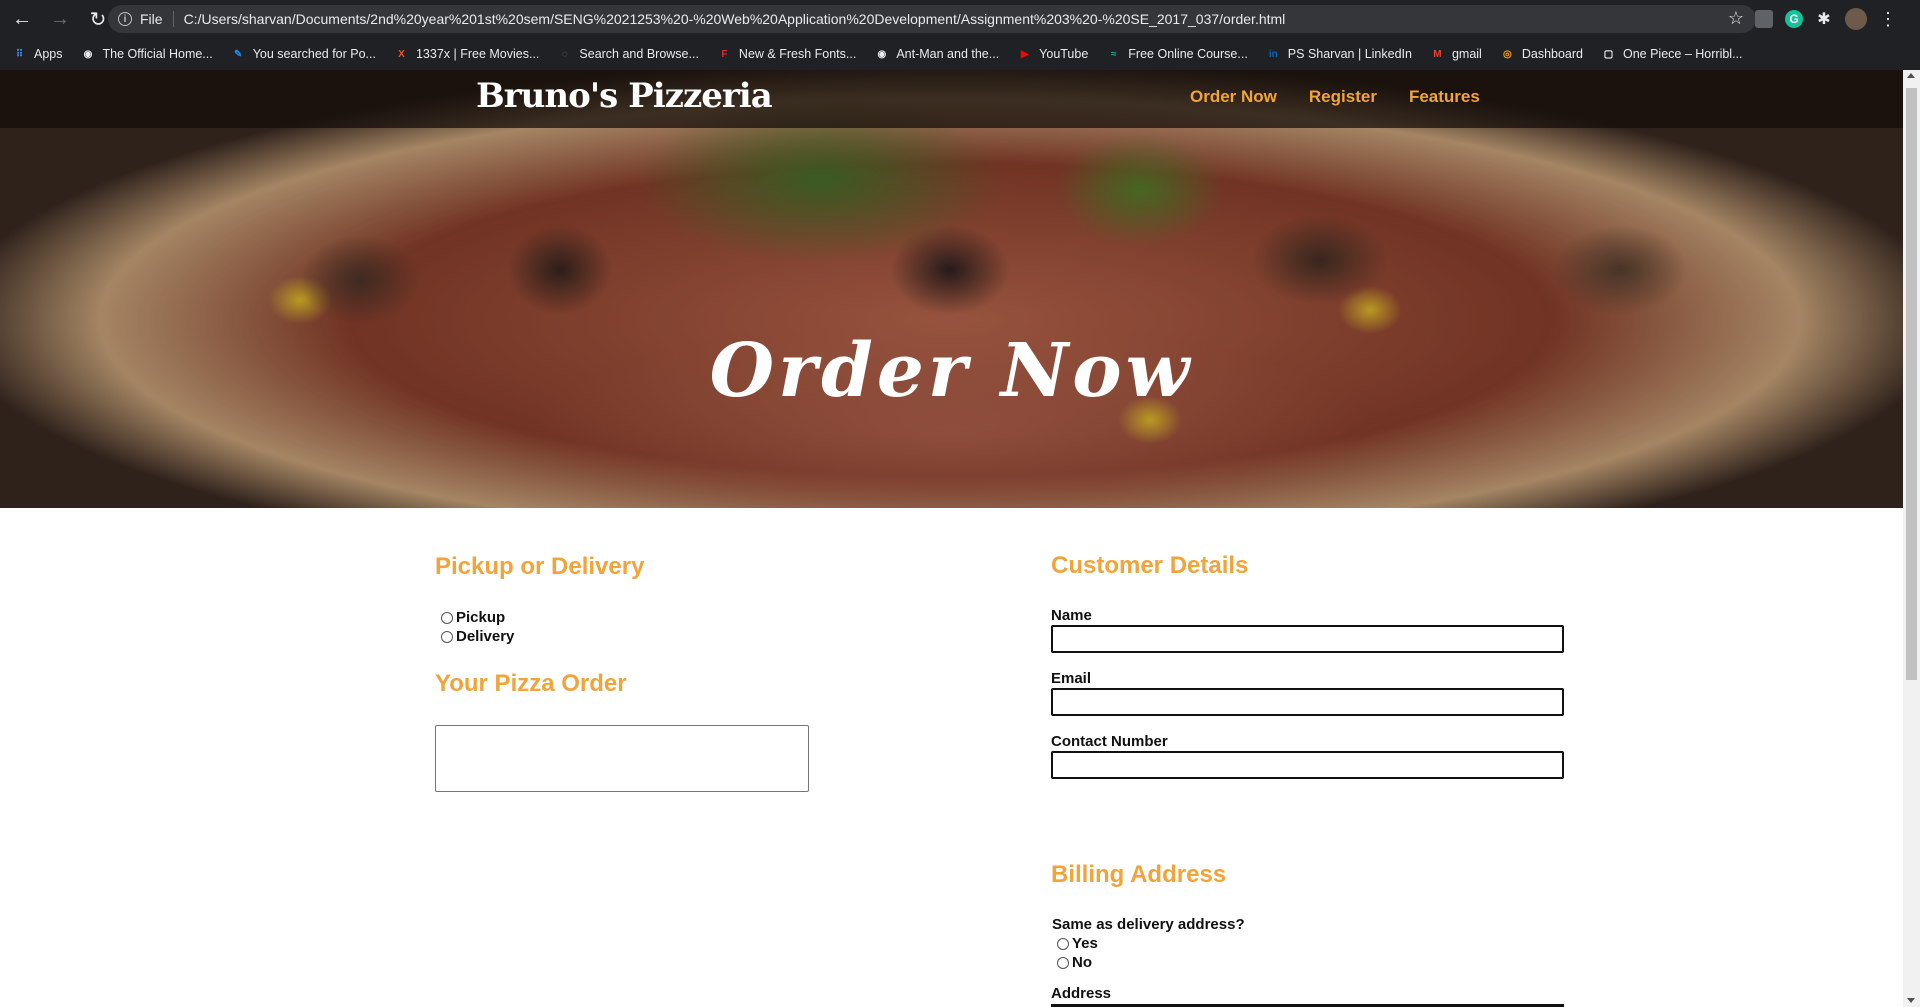 This screenshot has width=1920, height=1007. I want to click on bookmark-item: Mgmail, so click(1456, 54).